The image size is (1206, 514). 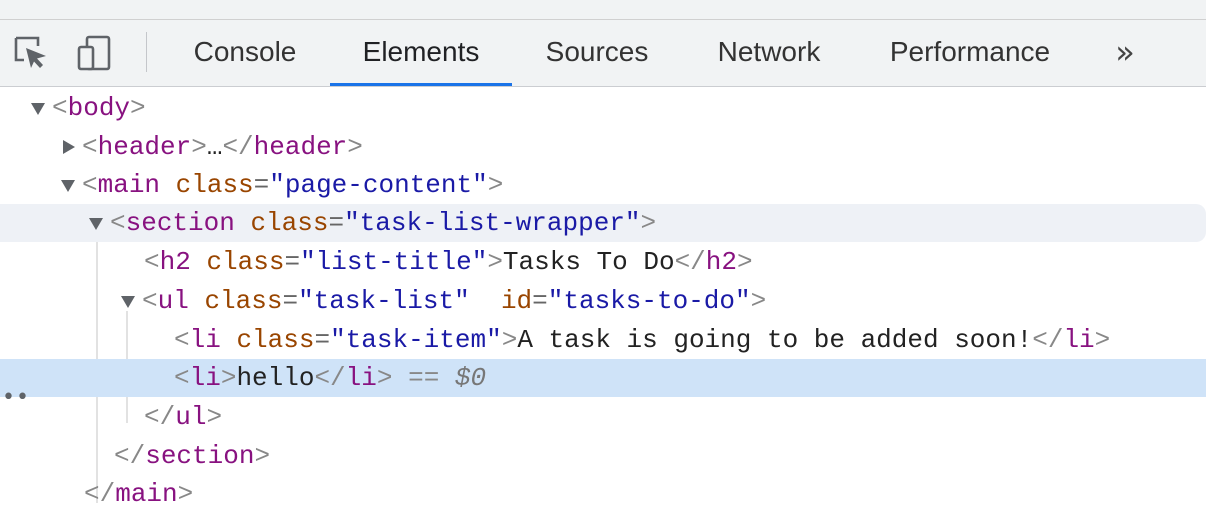 What do you see at coordinates (31, 53) in the screenshot?
I see `inspect-element-icon` at bounding box center [31, 53].